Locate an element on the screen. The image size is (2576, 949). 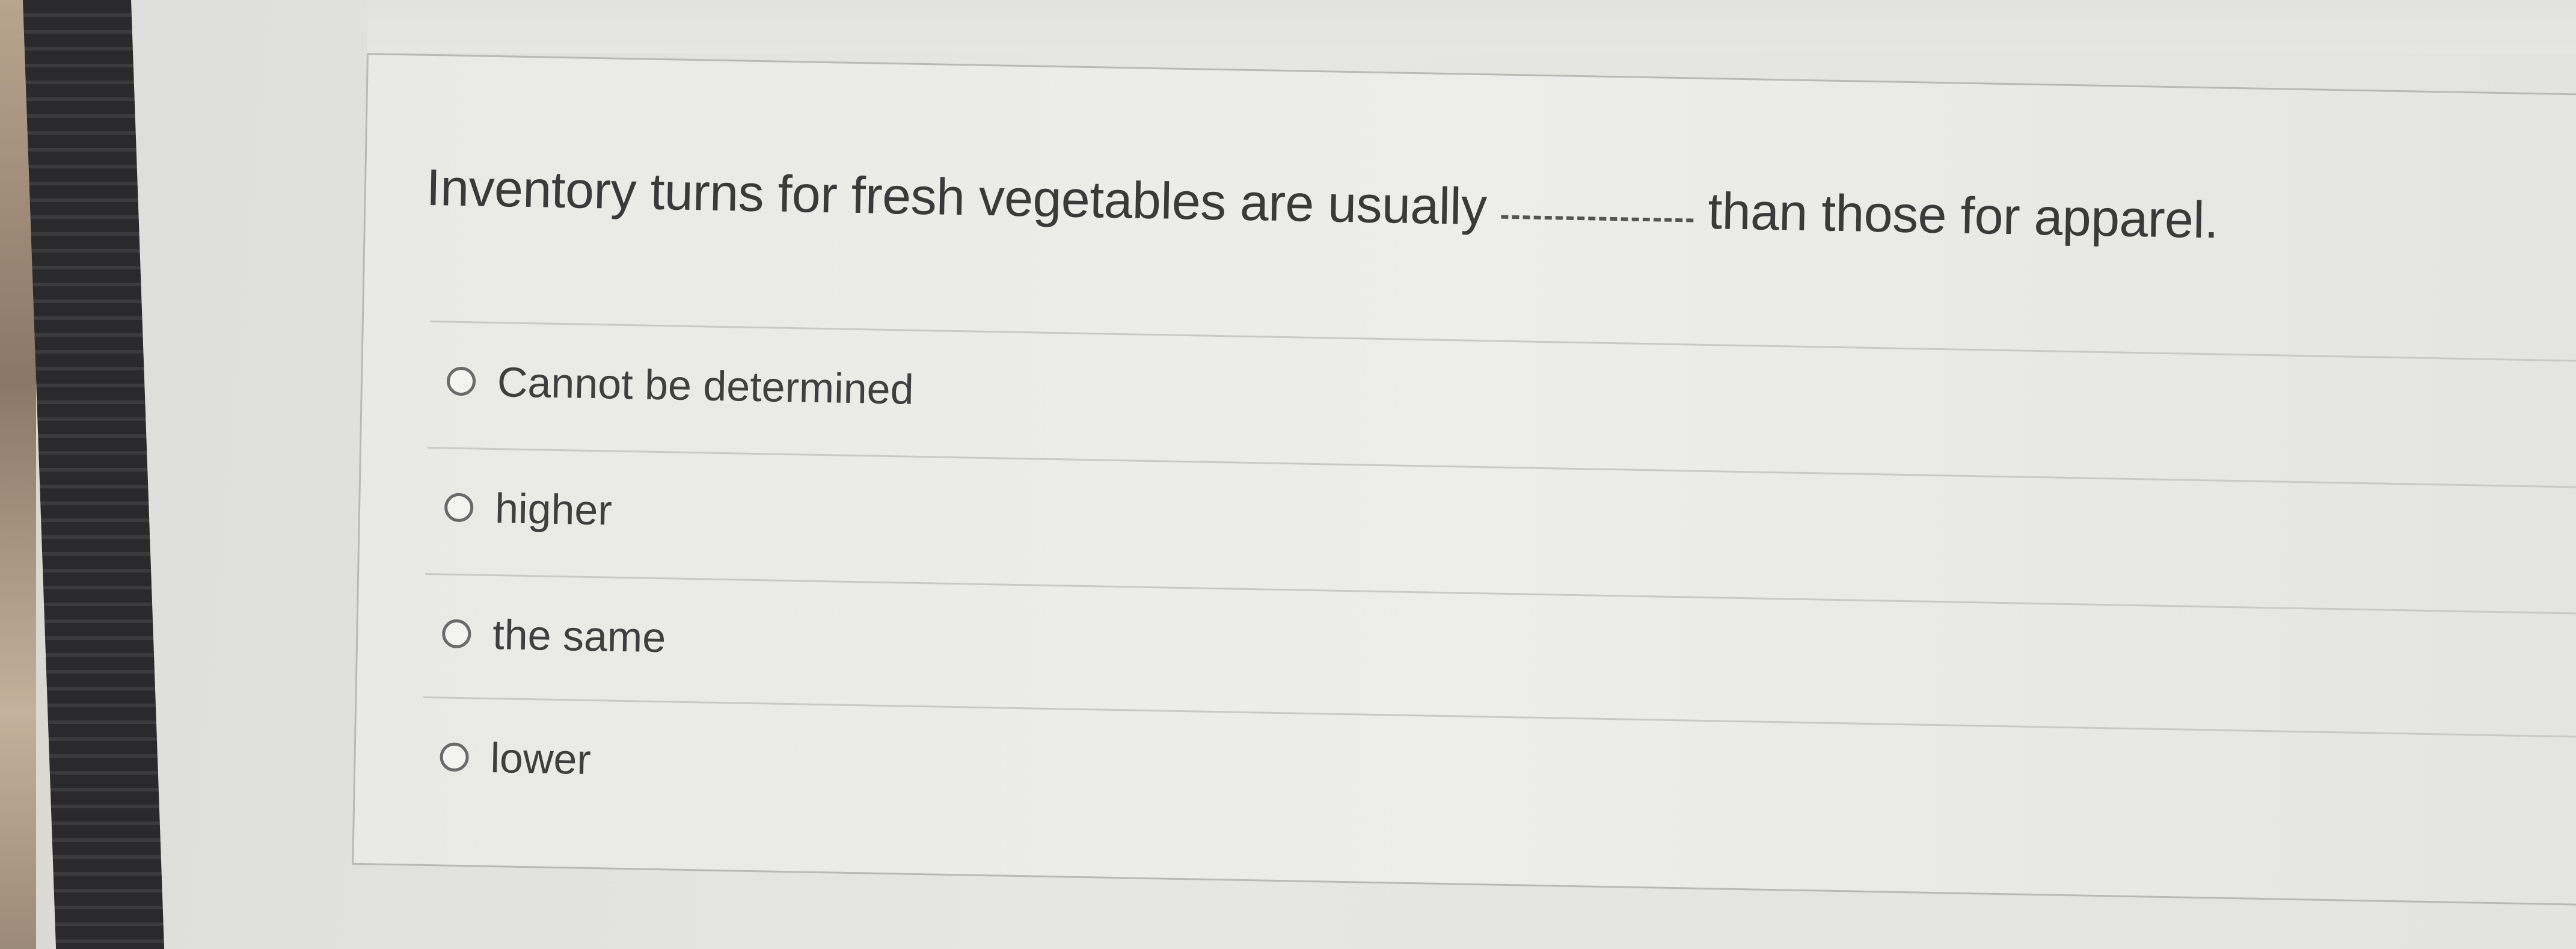
page-top-area is located at coordinates (1471, 26).